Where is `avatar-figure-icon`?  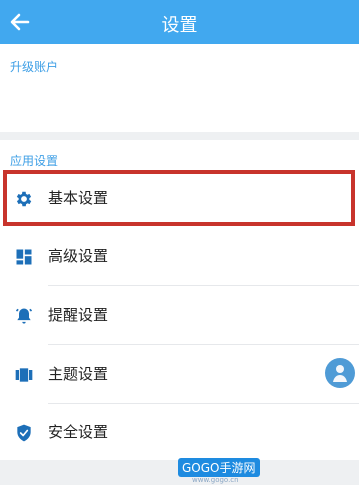 avatar-figure-icon is located at coordinates (340, 373).